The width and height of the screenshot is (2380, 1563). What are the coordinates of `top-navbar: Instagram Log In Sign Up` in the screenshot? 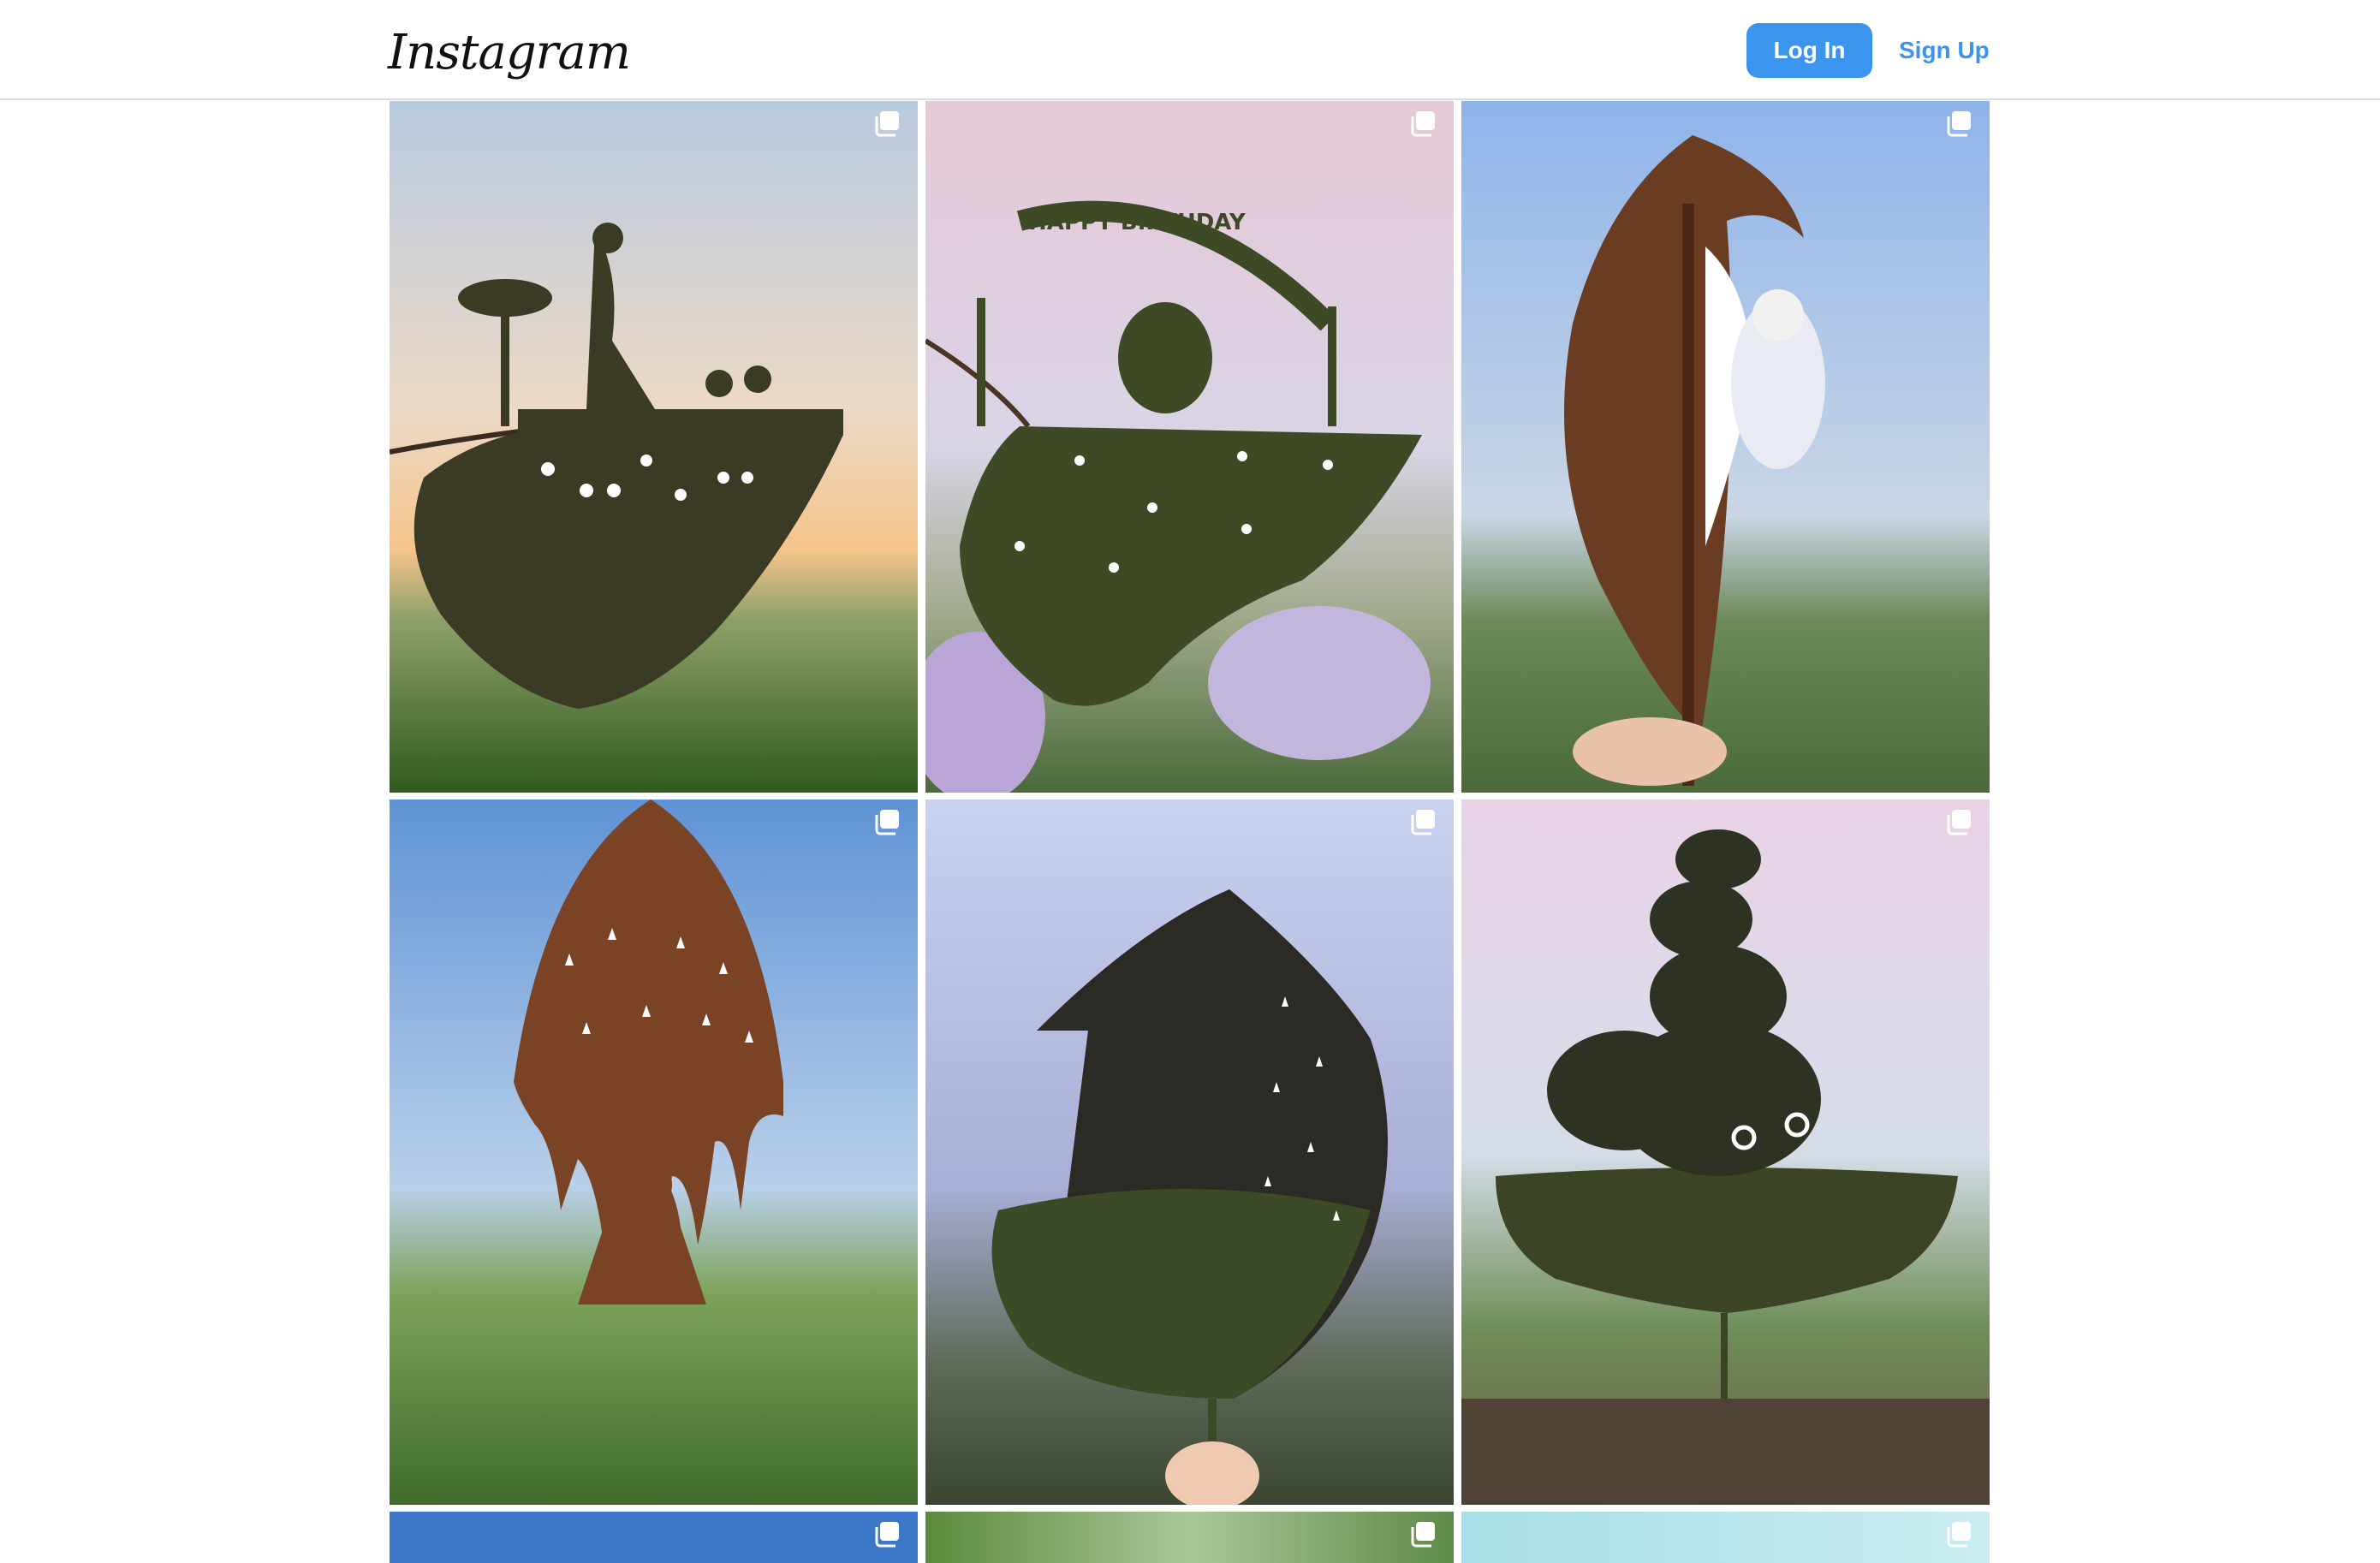 It's located at (1190, 50).